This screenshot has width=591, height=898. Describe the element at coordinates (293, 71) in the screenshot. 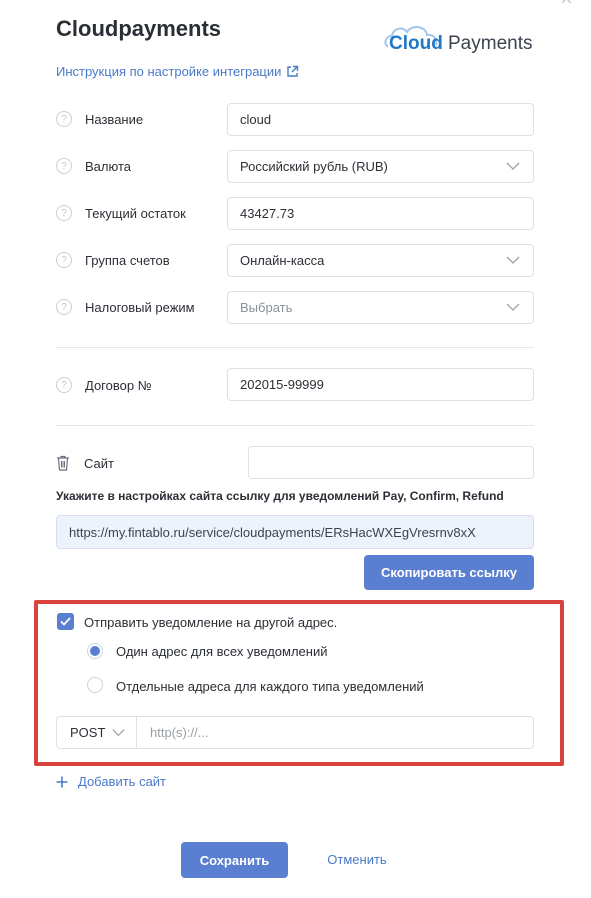

I see `external-link-icon` at that location.